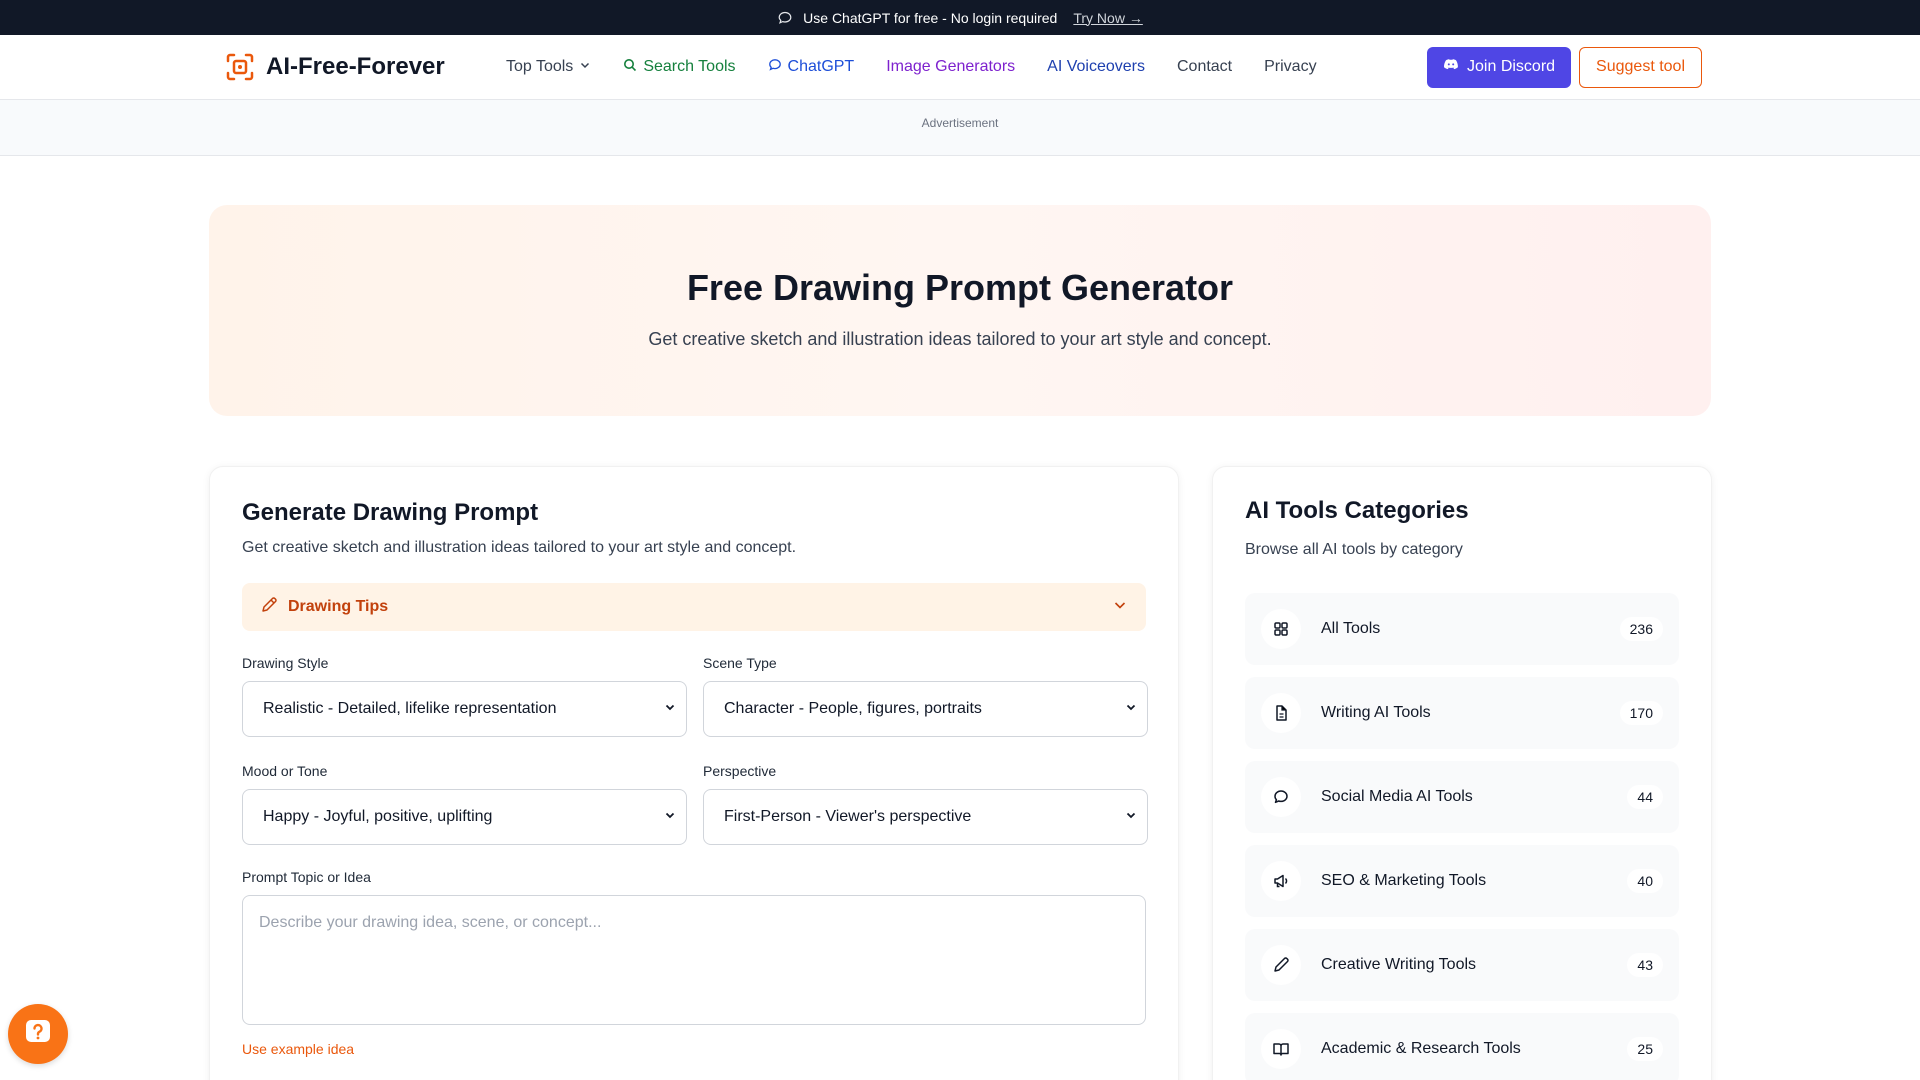 Image resolution: width=1920 pixels, height=1080 pixels. Describe the element at coordinates (740, 771) in the screenshot. I see `perspective-label: Perspective` at that location.